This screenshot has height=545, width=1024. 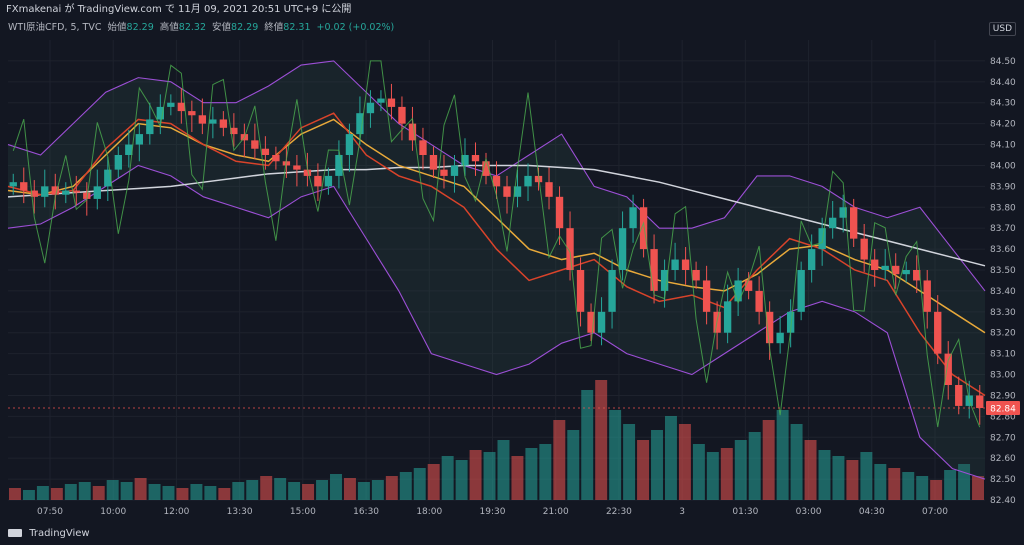 What do you see at coordinates (222, 27) in the screenshot?
I see `low-label: 安値` at bounding box center [222, 27].